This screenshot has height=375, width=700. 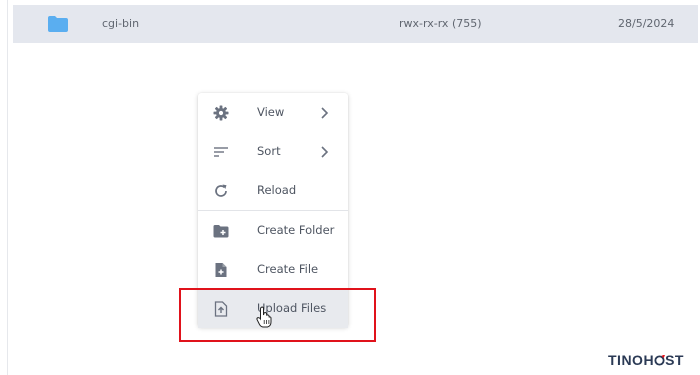 I want to click on reload-icon, so click(x=221, y=190).